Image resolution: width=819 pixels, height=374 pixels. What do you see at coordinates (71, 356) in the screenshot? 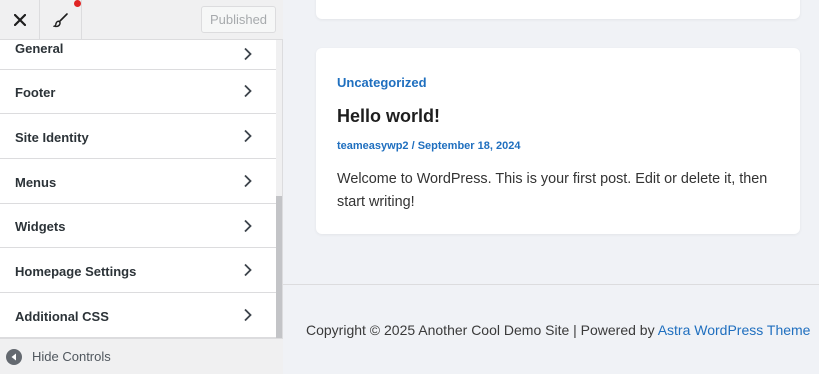
I see `hide-controls-label: Hide Controls` at bounding box center [71, 356].